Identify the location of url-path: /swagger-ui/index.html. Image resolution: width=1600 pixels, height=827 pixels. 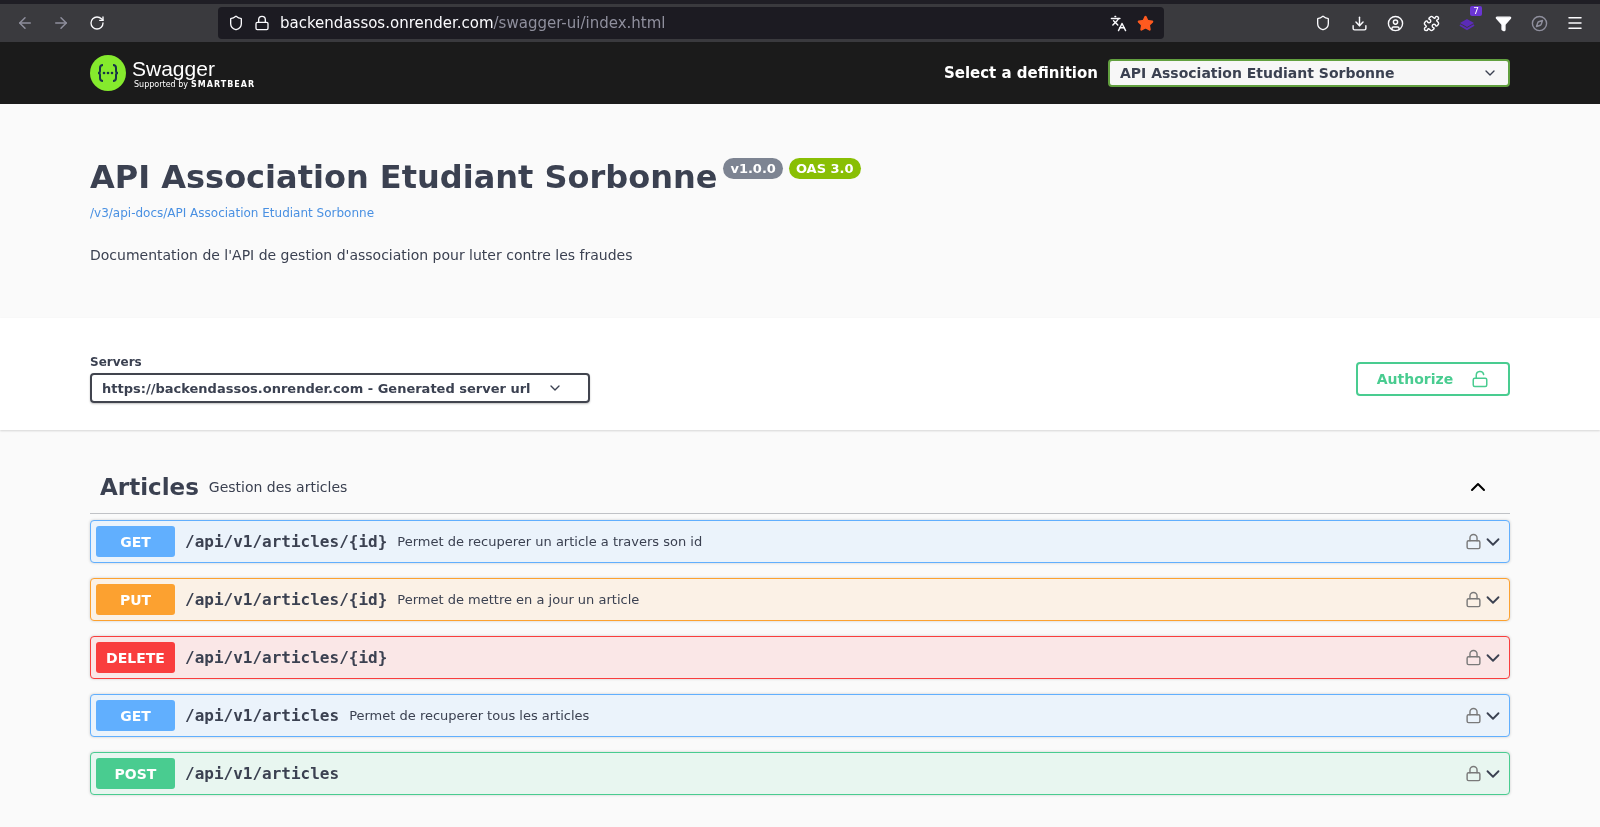
(579, 23).